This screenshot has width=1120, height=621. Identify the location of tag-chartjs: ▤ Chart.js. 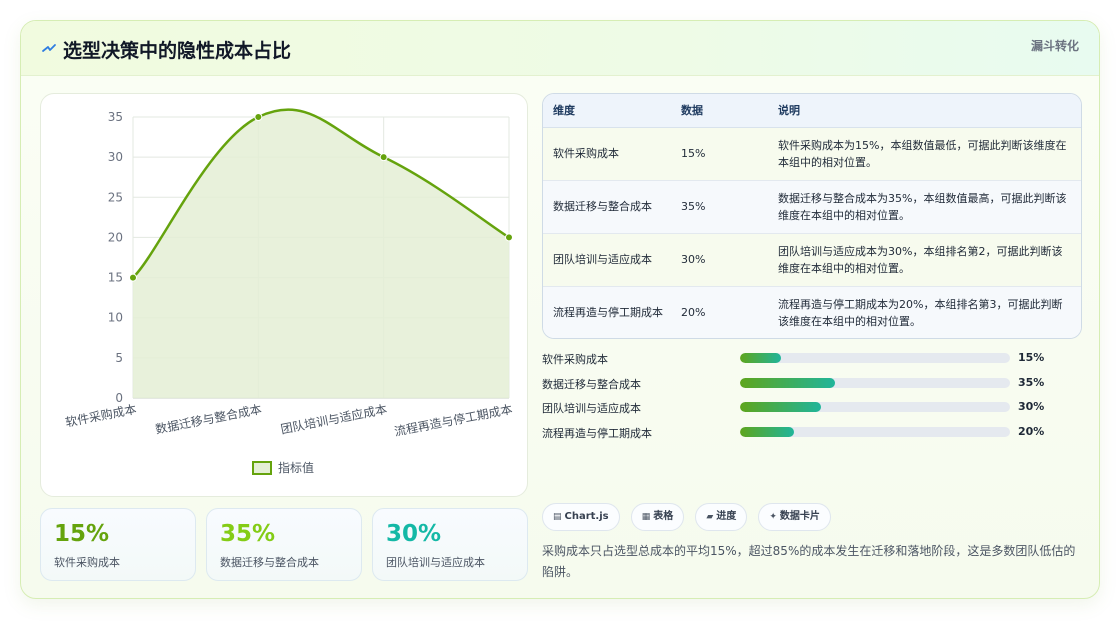
(581, 517).